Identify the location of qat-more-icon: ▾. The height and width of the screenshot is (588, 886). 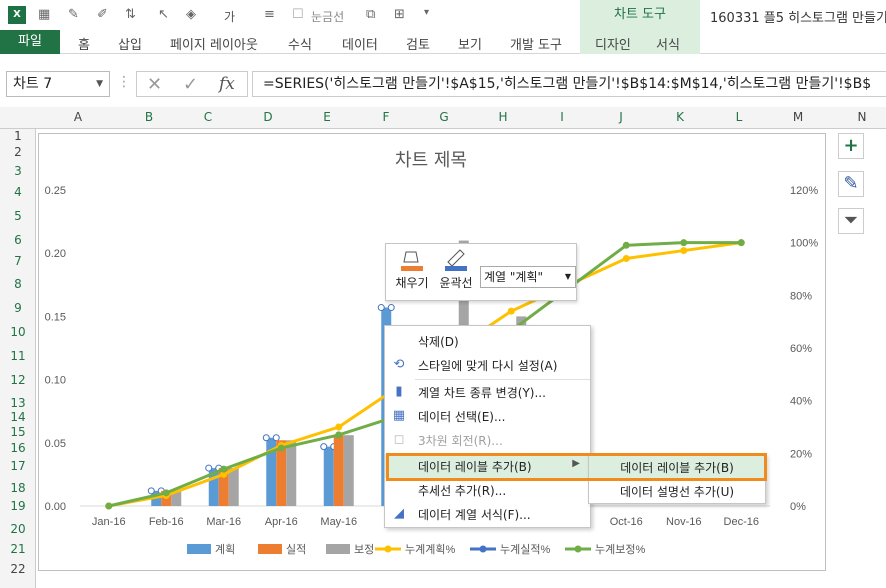
(426, 12).